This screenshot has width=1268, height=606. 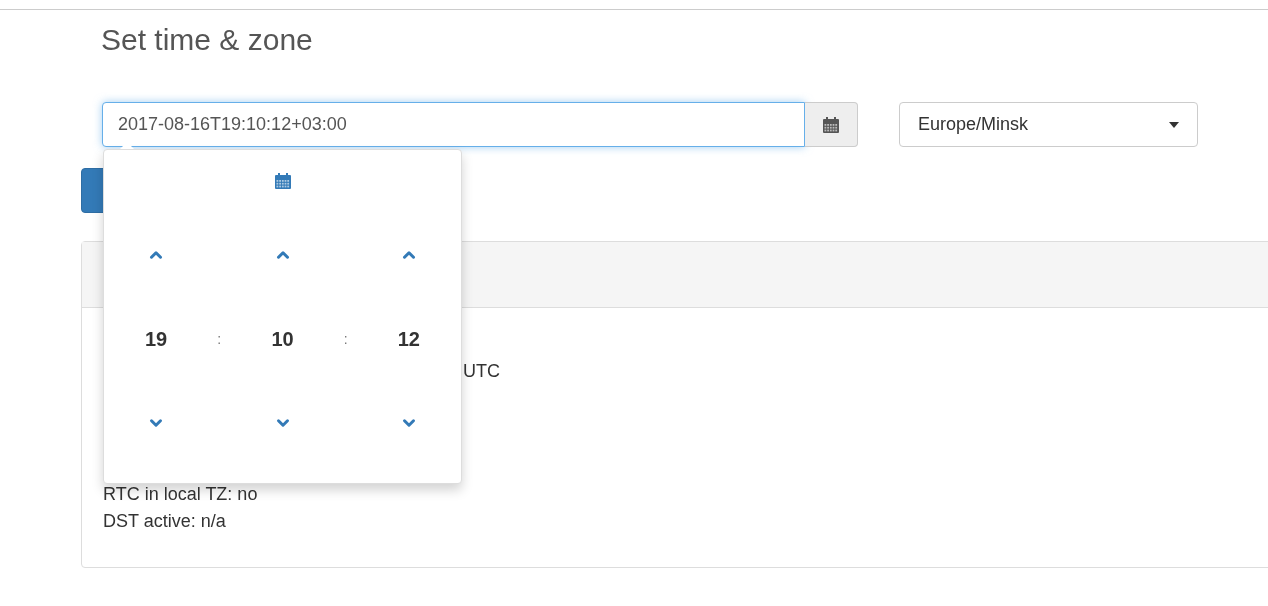 What do you see at coordinates (408, 339) in the screenshot?
I see `time-value: 12` at bounding box center [408, 339].